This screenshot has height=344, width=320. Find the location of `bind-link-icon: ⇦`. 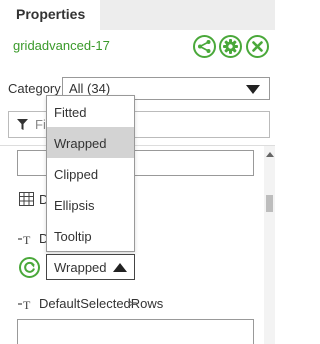

bind-link-icon: ⇦ is located at coordinates (132, 303).